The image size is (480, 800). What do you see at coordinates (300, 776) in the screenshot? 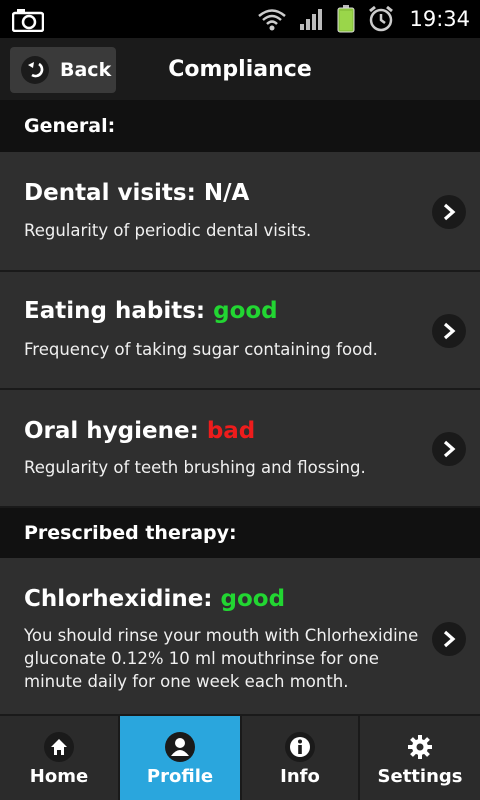
I see `tab-label: Info` at bounding box center [300, 776].